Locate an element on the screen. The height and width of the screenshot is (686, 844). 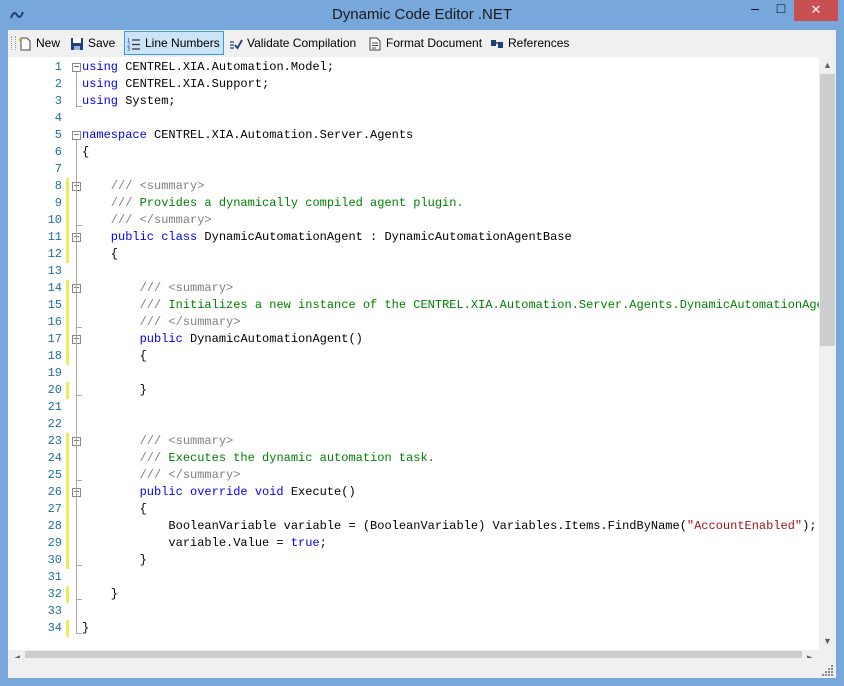
line-number: 20 is located at coordinates (54, 390).